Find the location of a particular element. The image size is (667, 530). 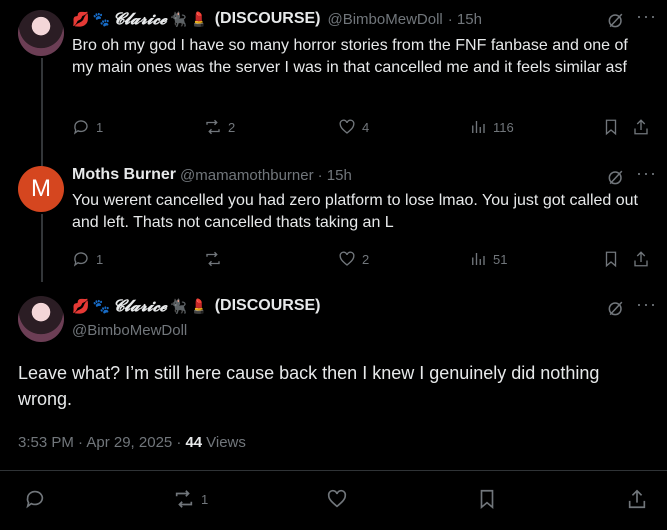

like-button: 4 is located at coordinates (353, 127).